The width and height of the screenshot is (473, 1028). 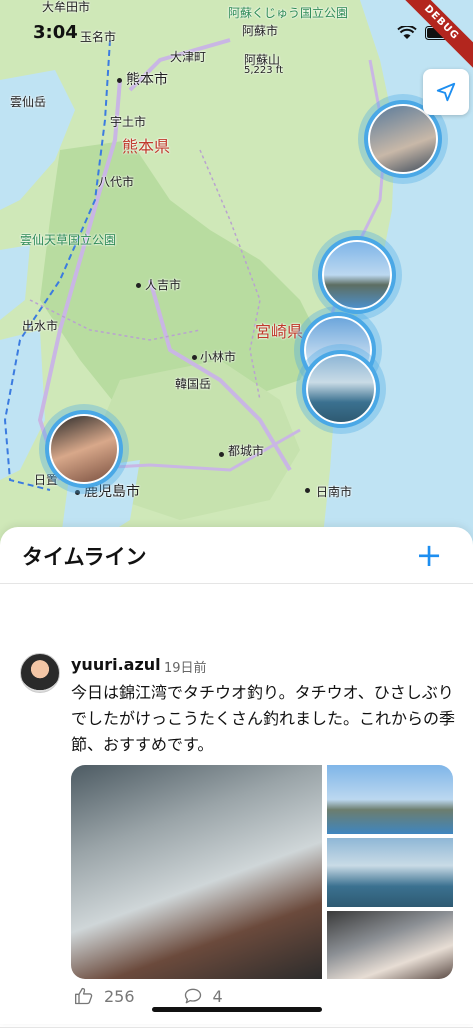 I want to click on map-dot-kumamoto, so click(x=119, y=80).